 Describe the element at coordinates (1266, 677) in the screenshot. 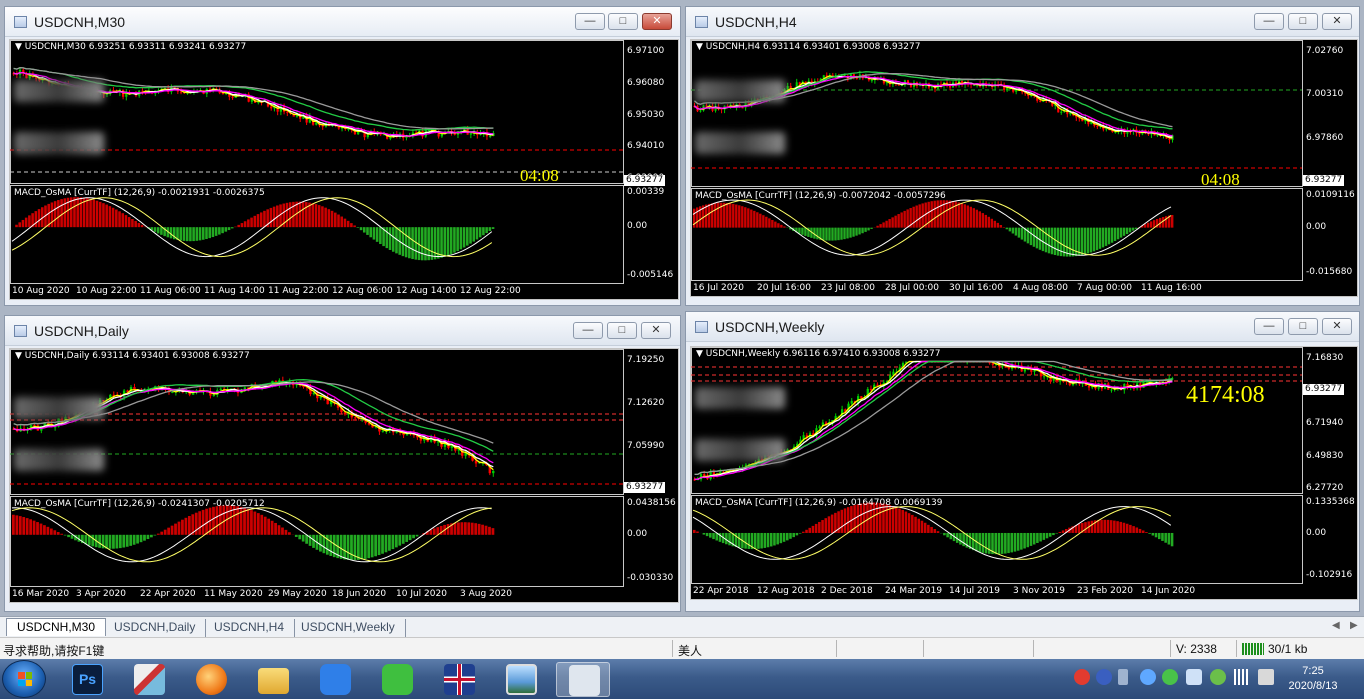

I see `volume-muted-icon` at that location.